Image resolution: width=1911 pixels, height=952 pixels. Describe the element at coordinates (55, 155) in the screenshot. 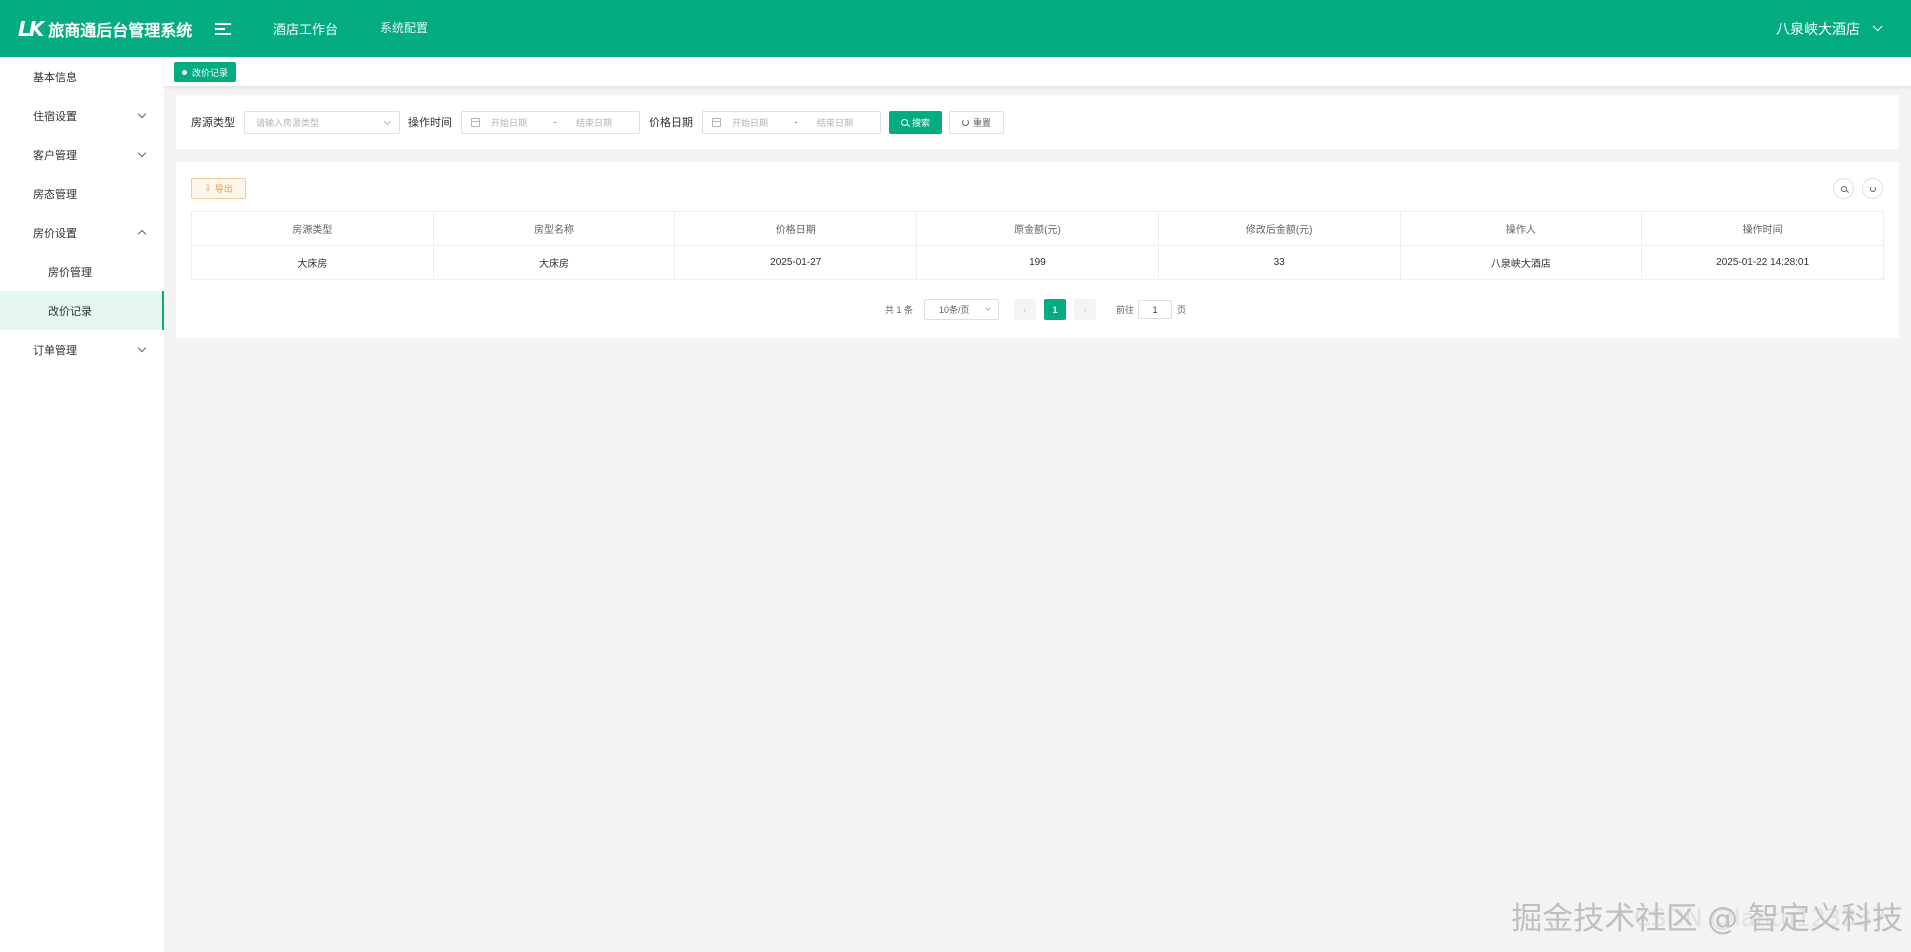

I see `sidebar-item-label: 客户管理` at that location.